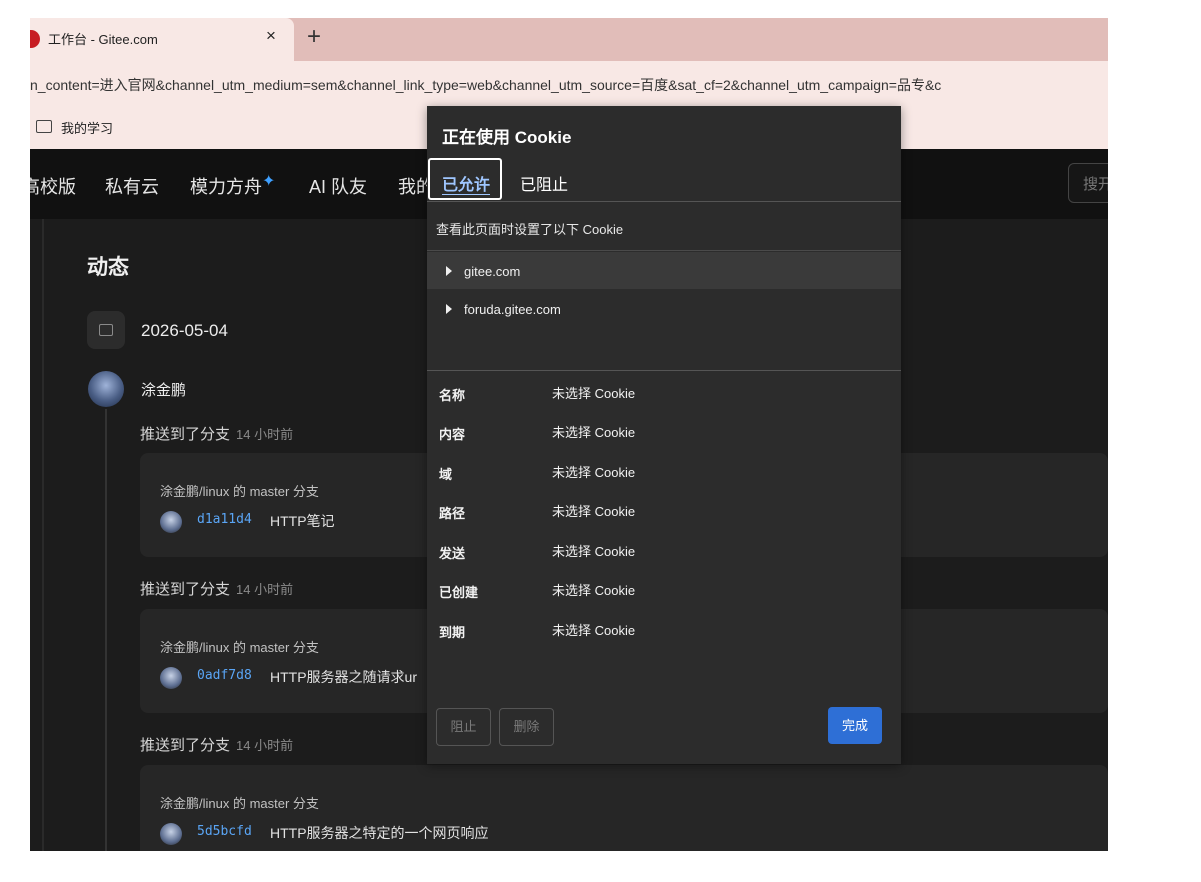 The width and height of the screenshot is (1201, 882). What do you see at coordinates (530, 229) in the screenshot?
I see `dialog-description: 查看此页面时设置了以下 Cookie` at bounding box center [530, 229].